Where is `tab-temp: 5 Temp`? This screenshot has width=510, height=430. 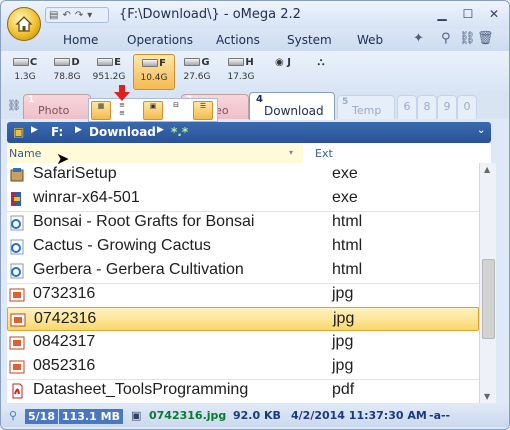 tab-temp: 5 Temp is located at coordinates (366, 107).